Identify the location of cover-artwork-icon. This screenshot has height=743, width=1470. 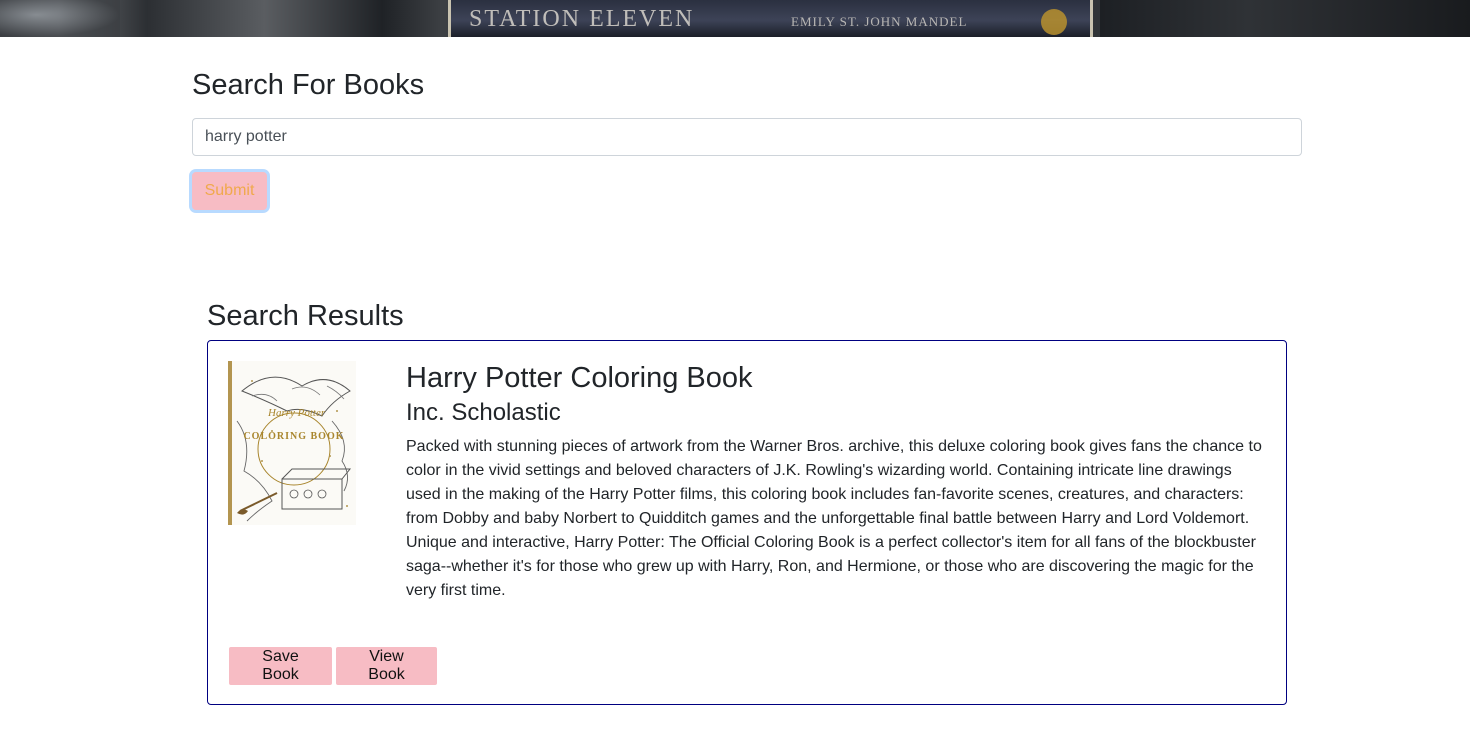
(294, 449).